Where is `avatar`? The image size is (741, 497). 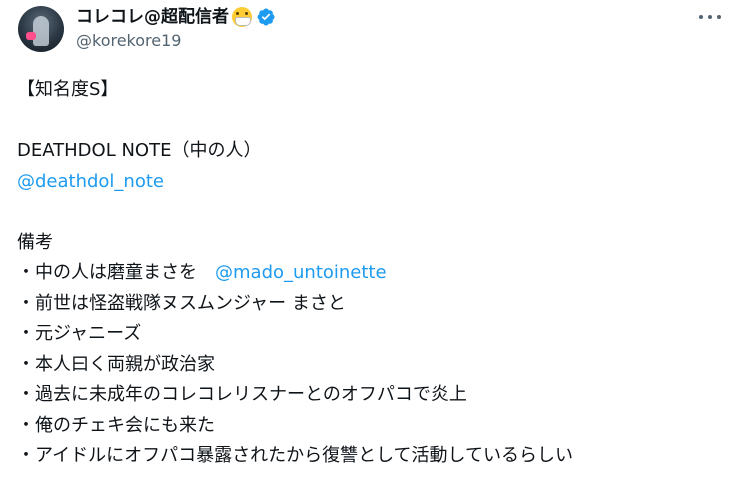 avatar is located at coordinates (41, 29).